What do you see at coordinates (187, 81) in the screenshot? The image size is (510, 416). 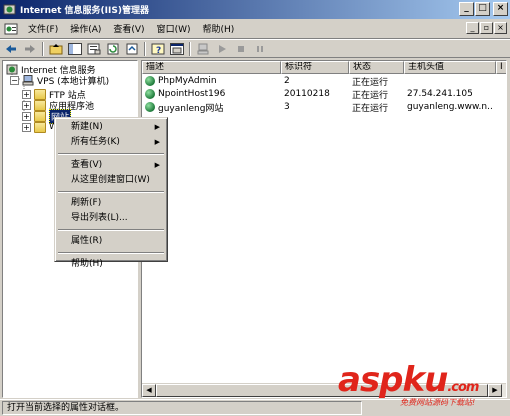 I see `row-desc-text: PhpMyAdmin` at bounding box center [187, 81].